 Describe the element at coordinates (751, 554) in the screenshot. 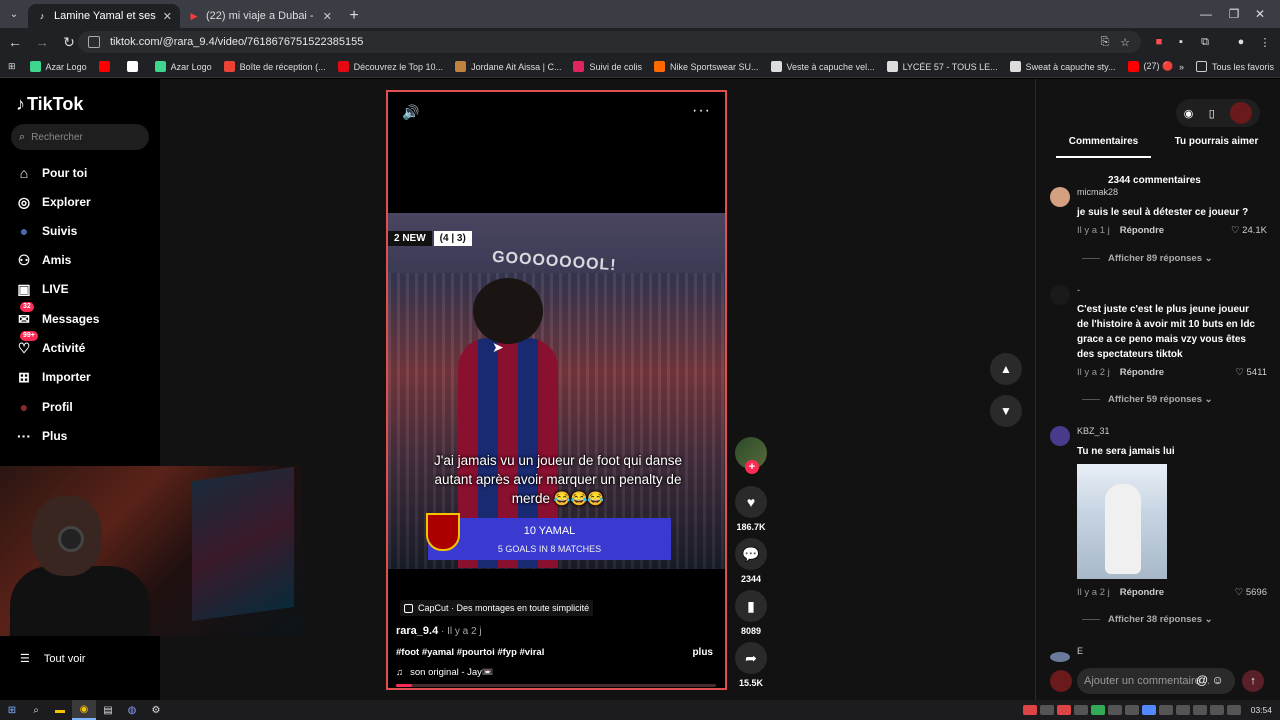

I see `comment-button: 💬` at that location.